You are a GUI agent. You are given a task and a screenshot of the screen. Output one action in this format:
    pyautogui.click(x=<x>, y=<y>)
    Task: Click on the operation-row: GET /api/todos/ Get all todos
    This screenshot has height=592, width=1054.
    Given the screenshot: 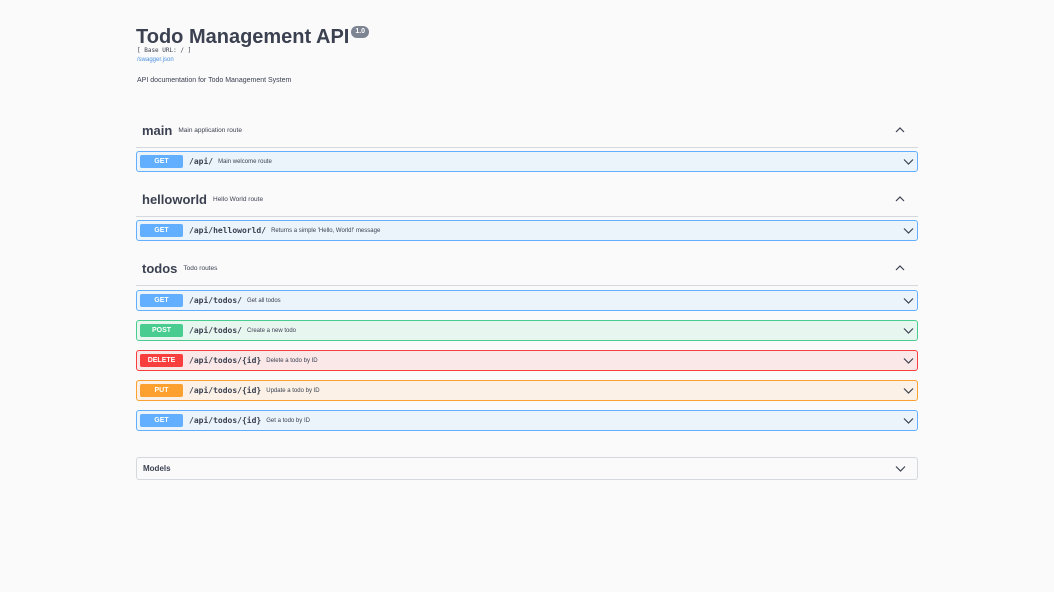 What is the action you would take?
    pyautogui.click(x=527, y=300)
    